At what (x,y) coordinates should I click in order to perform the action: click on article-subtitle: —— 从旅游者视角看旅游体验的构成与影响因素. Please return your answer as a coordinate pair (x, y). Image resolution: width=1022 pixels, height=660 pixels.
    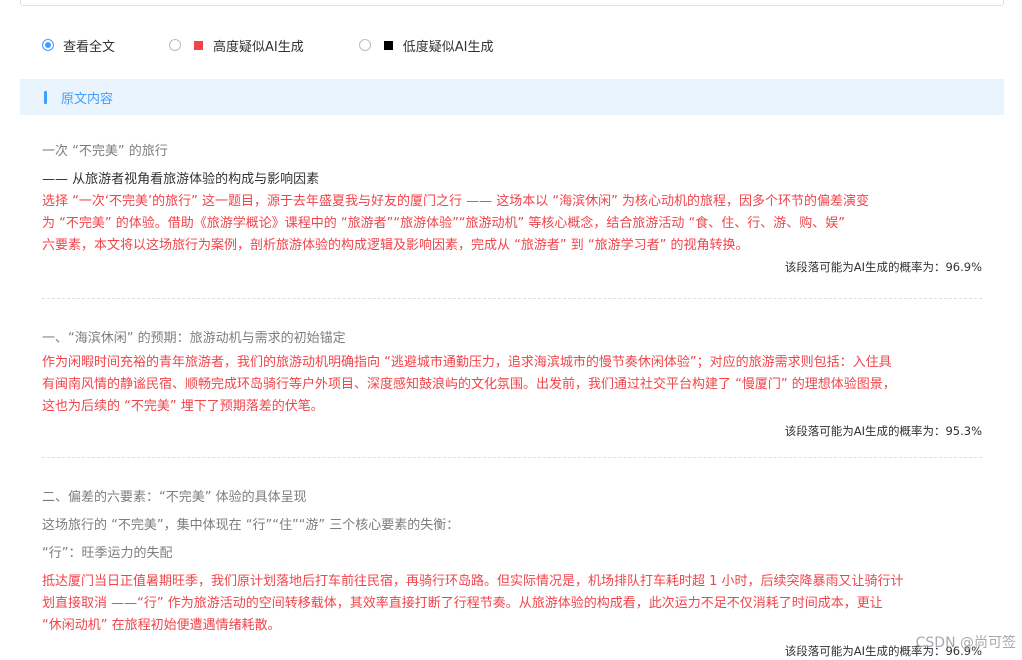
    Looking at the image, I should click on (181, 179).